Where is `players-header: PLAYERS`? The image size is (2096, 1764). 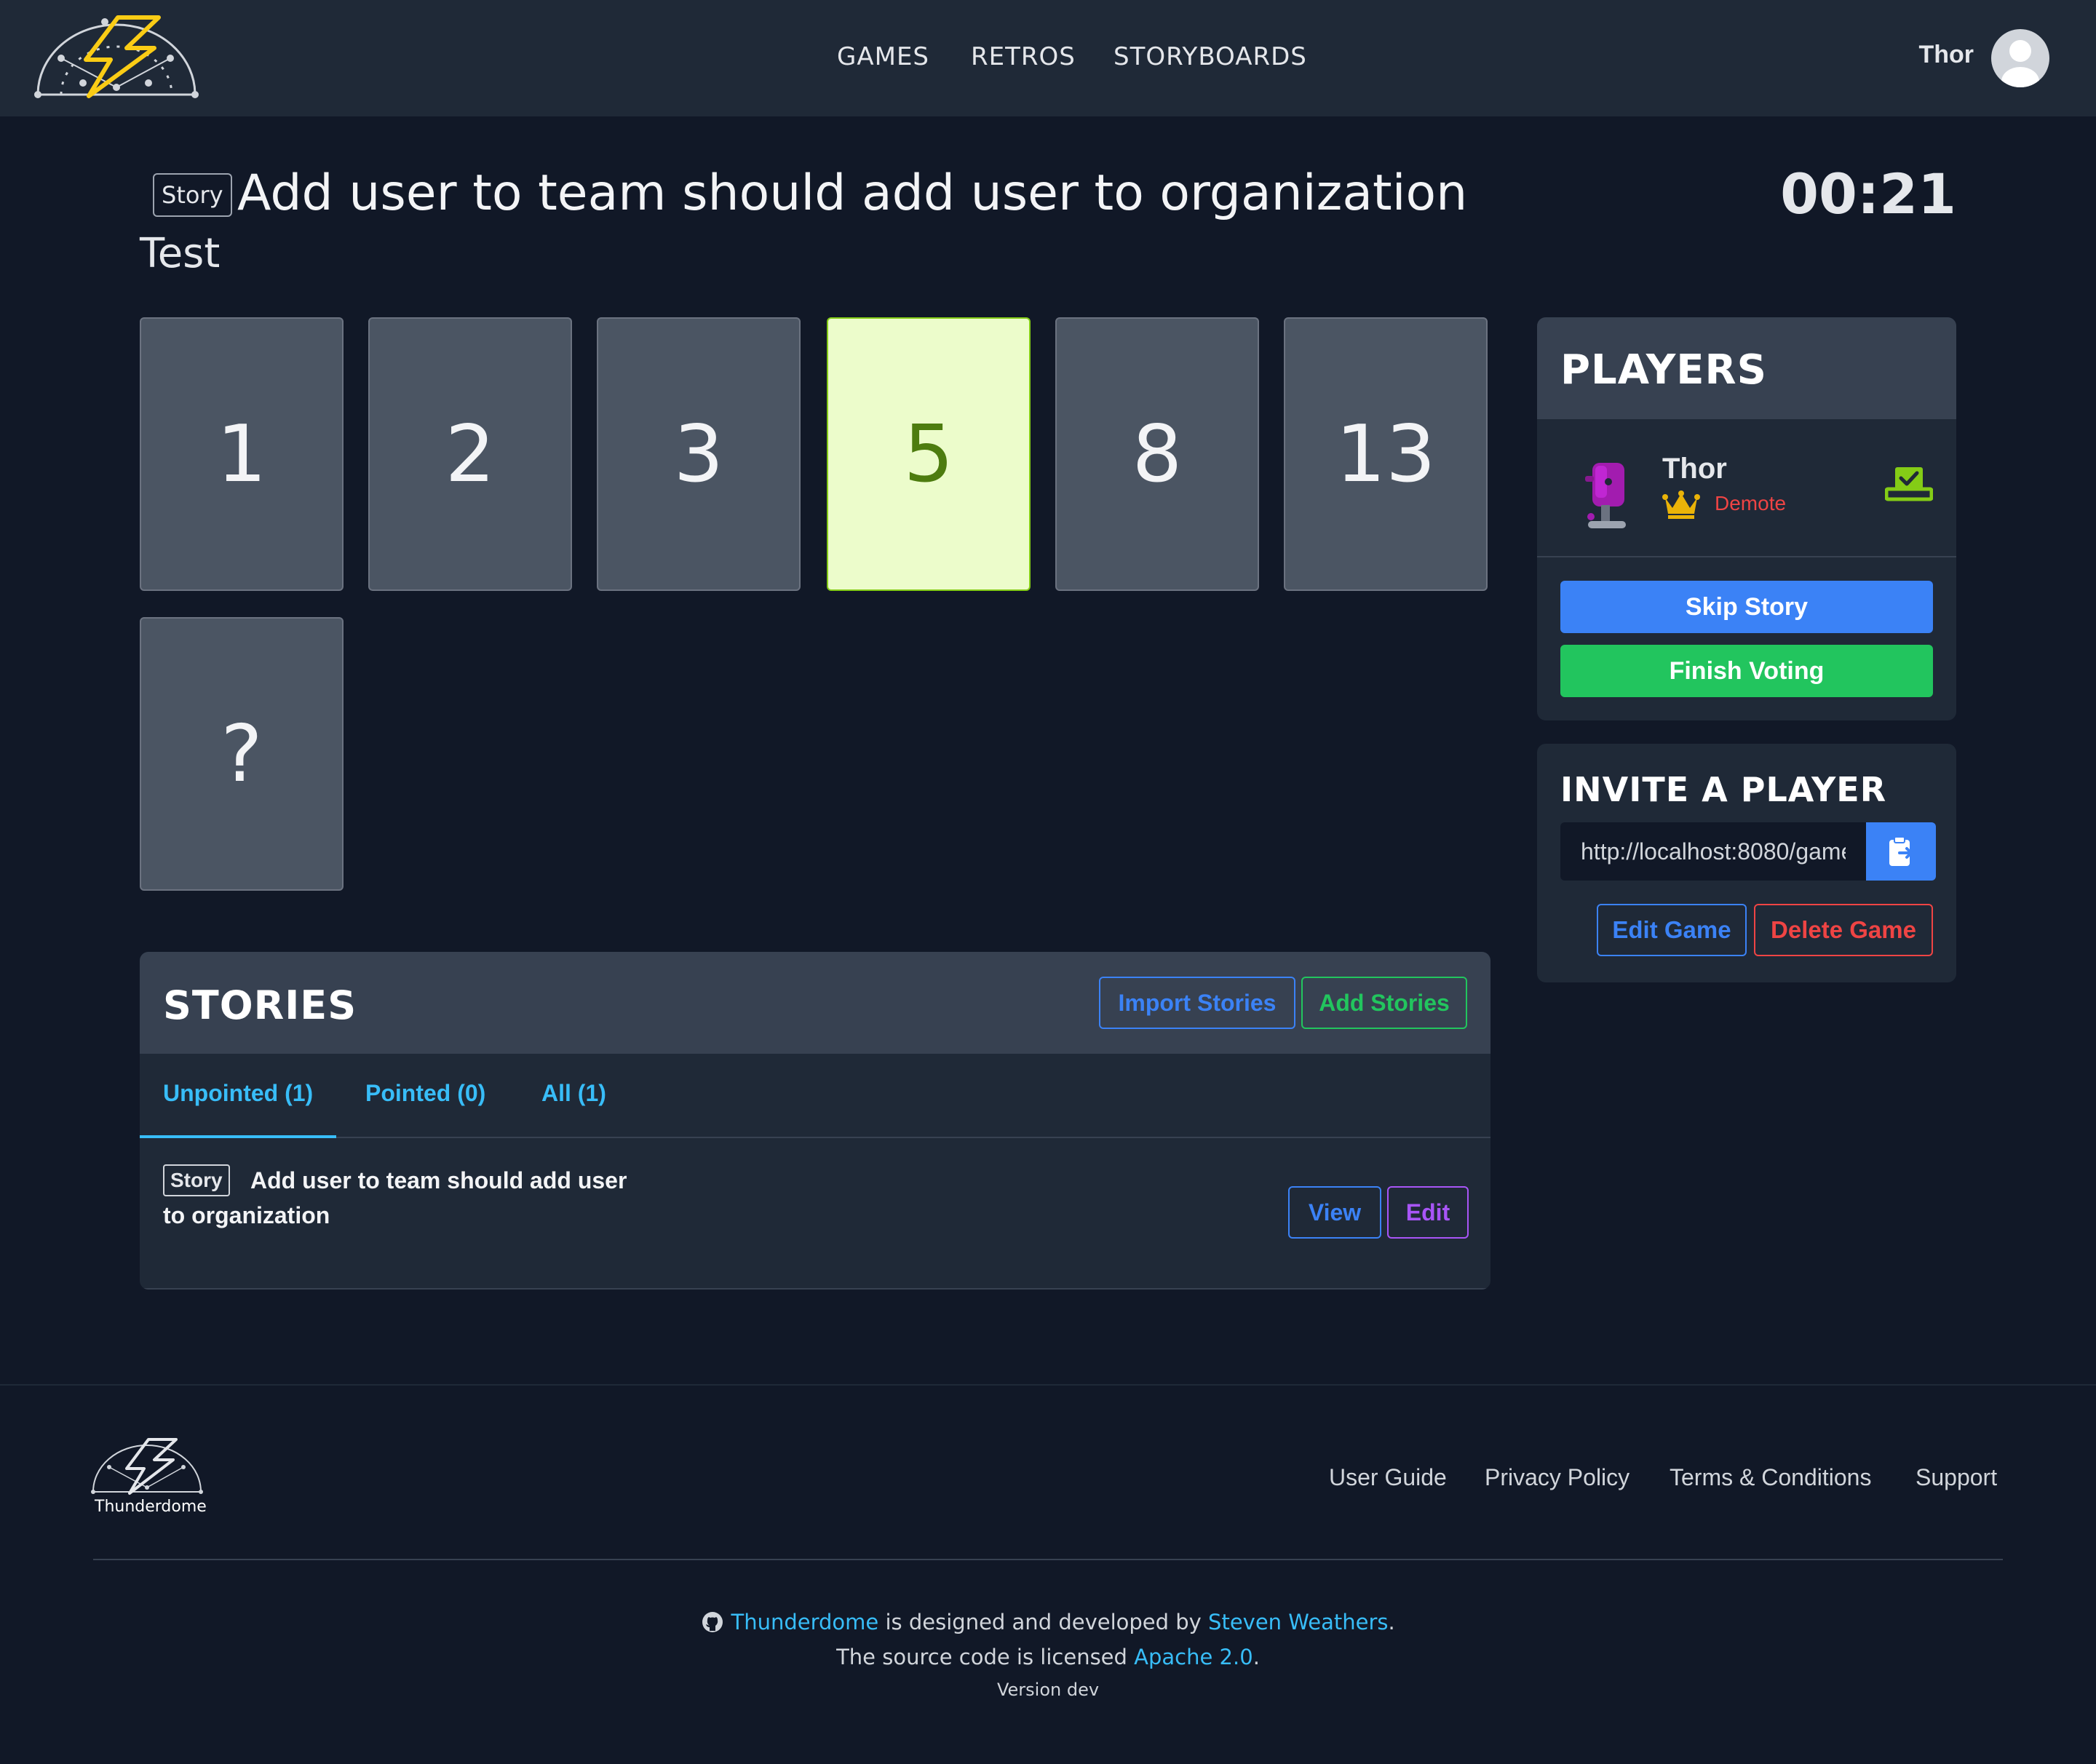
players-header: PLAYERS is located at coordinates (1746, 368).